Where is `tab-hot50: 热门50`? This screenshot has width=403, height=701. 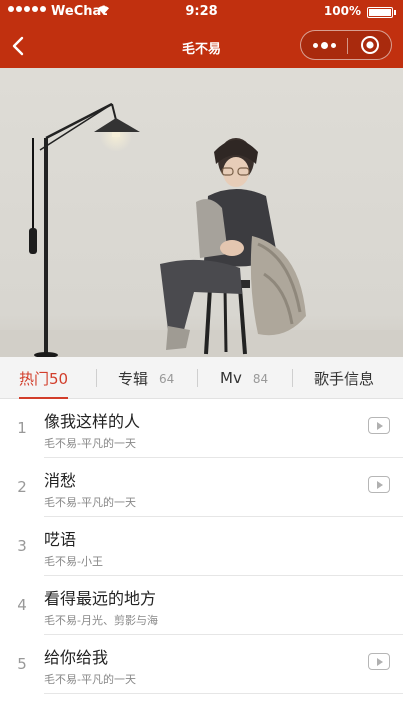 tab-hot50: 热门50 is located at coordinates (44, 378).